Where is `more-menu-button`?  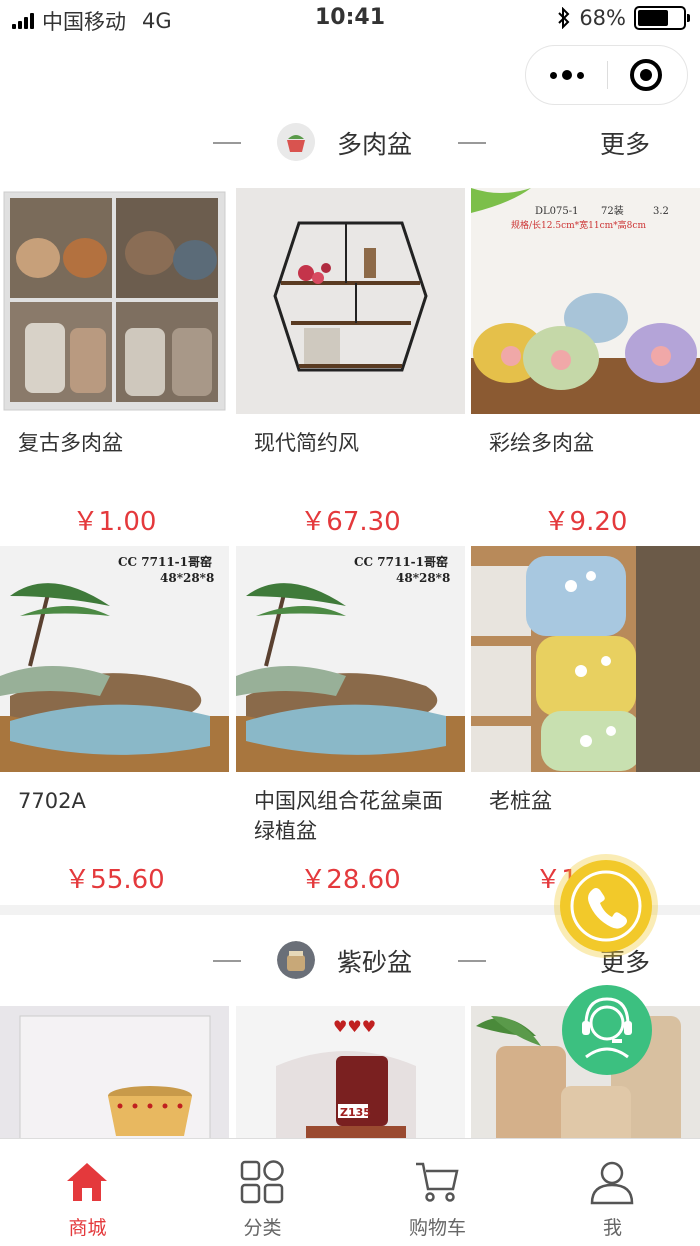 more-menu-button is located at coordinates (566, 75).